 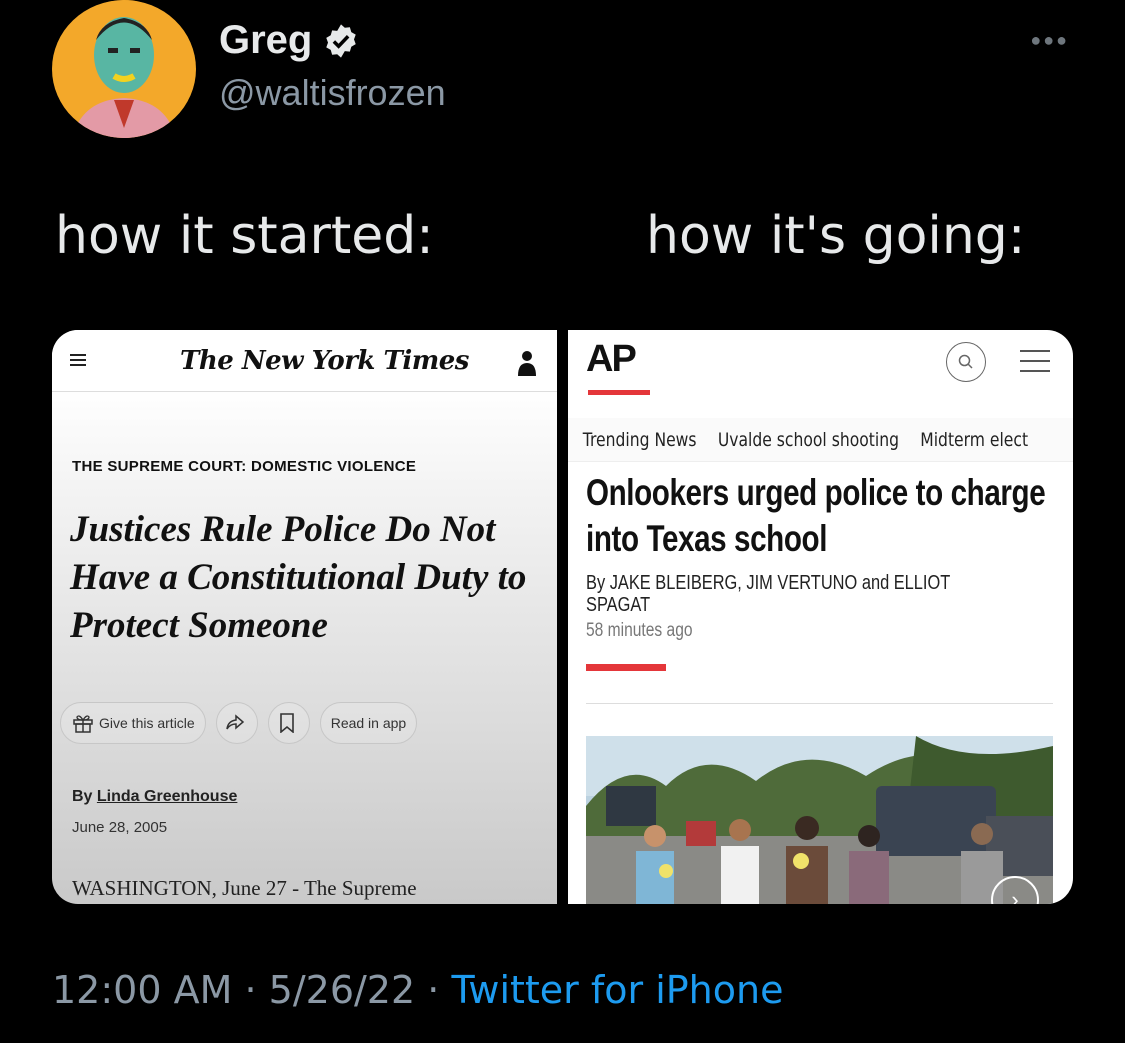 I want to click on nyt-action-bar: Give this article Read in app, so click(x=239, y=723).